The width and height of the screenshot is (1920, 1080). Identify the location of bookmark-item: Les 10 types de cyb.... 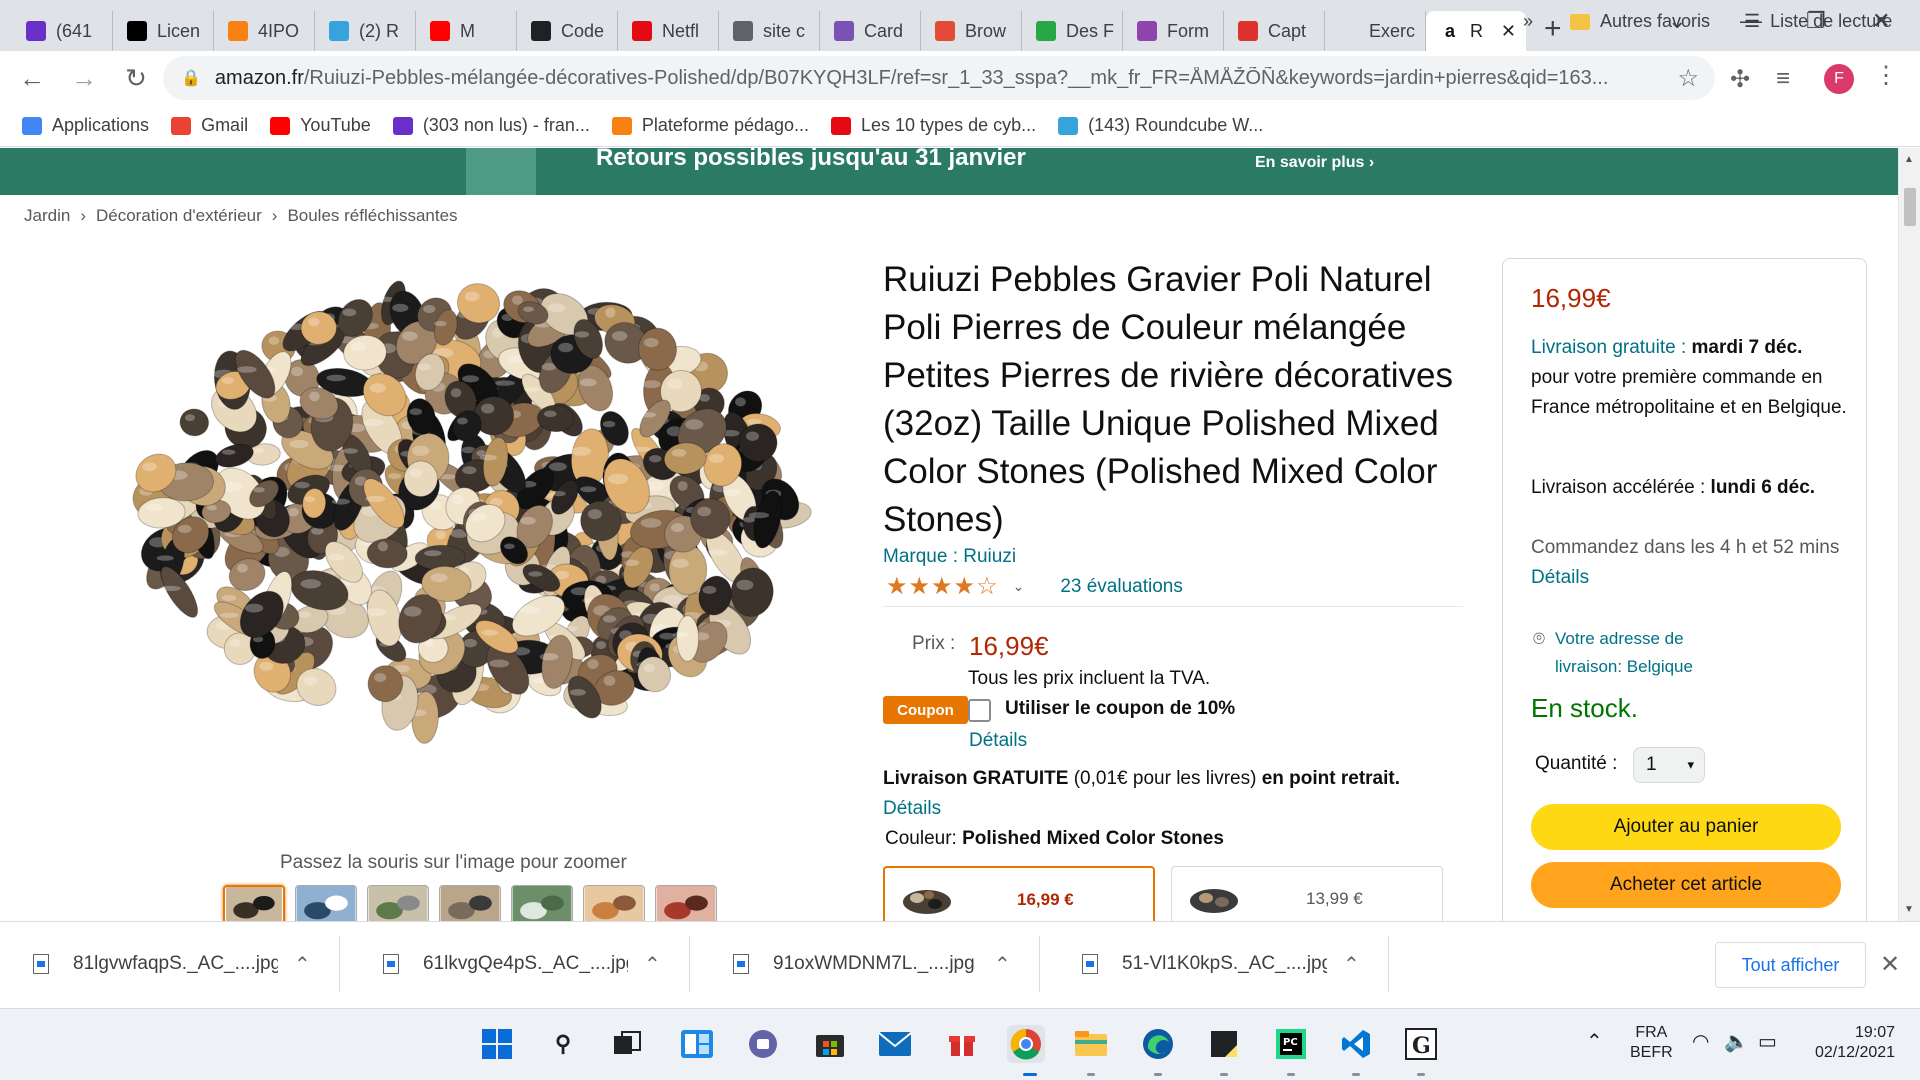
(933, 125).